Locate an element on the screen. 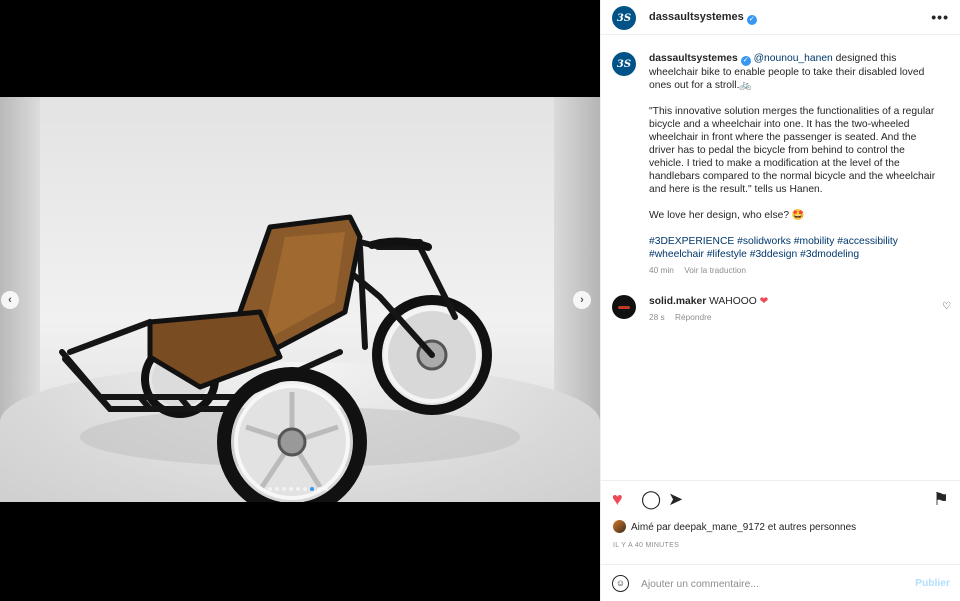 The height and width of the screenshot is (601, 960). account-username: dassaultsystemes ✓ is located at coordinates (703, 18).